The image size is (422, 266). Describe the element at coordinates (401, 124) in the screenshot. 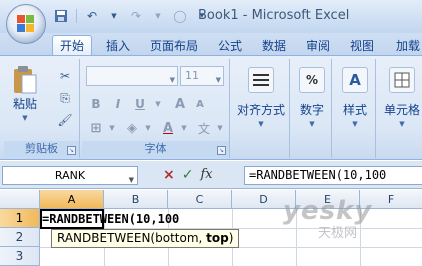

I see `cells-dropdown-icon: ▼` at that location.